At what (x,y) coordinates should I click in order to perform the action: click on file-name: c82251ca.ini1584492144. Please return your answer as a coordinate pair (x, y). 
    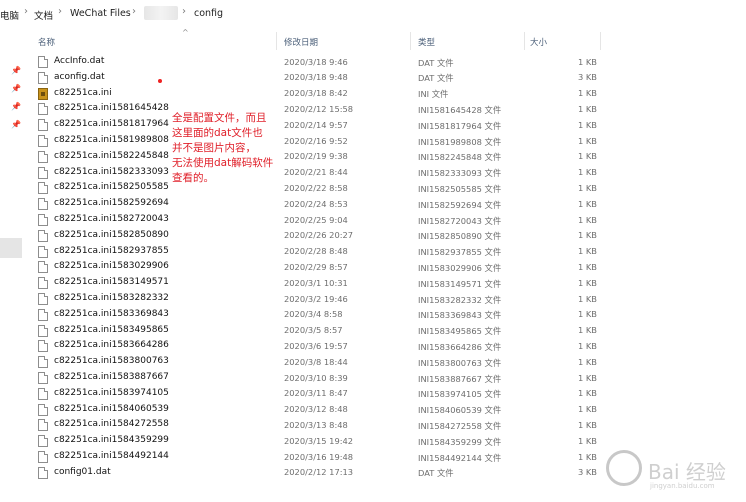
    Looking at the image, I should click on (111, 456).